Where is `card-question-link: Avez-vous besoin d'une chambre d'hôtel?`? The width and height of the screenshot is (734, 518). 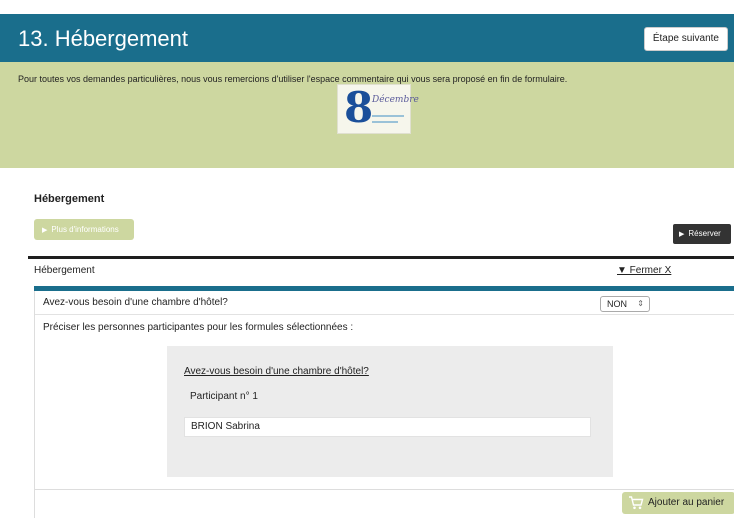
card-question-link: Avez-vous besoin d'une chambre d'hôtel? is located at coordinates (276, 371).